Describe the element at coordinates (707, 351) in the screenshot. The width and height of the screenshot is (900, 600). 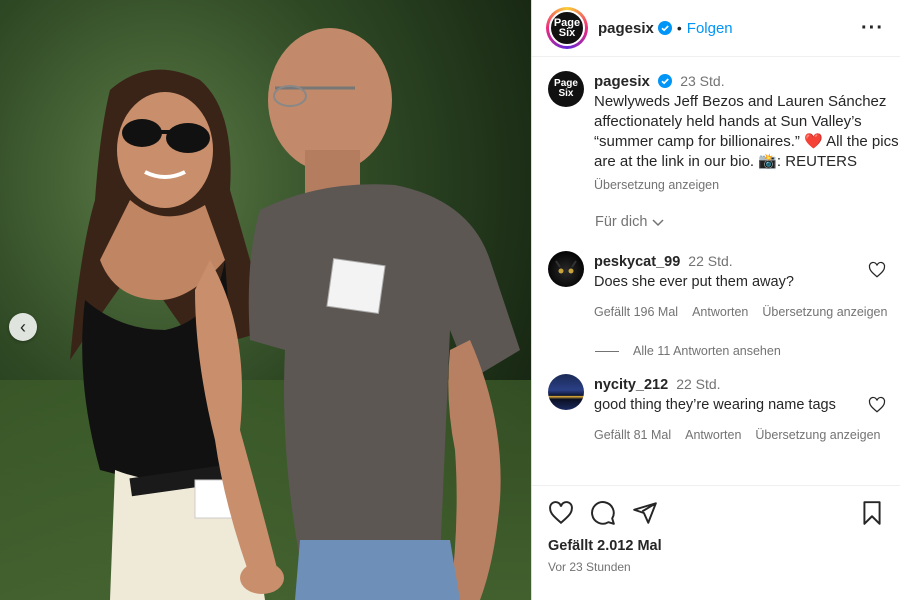
I see `view-replies-label: Alle 11 Antworten ansehen` at that location.